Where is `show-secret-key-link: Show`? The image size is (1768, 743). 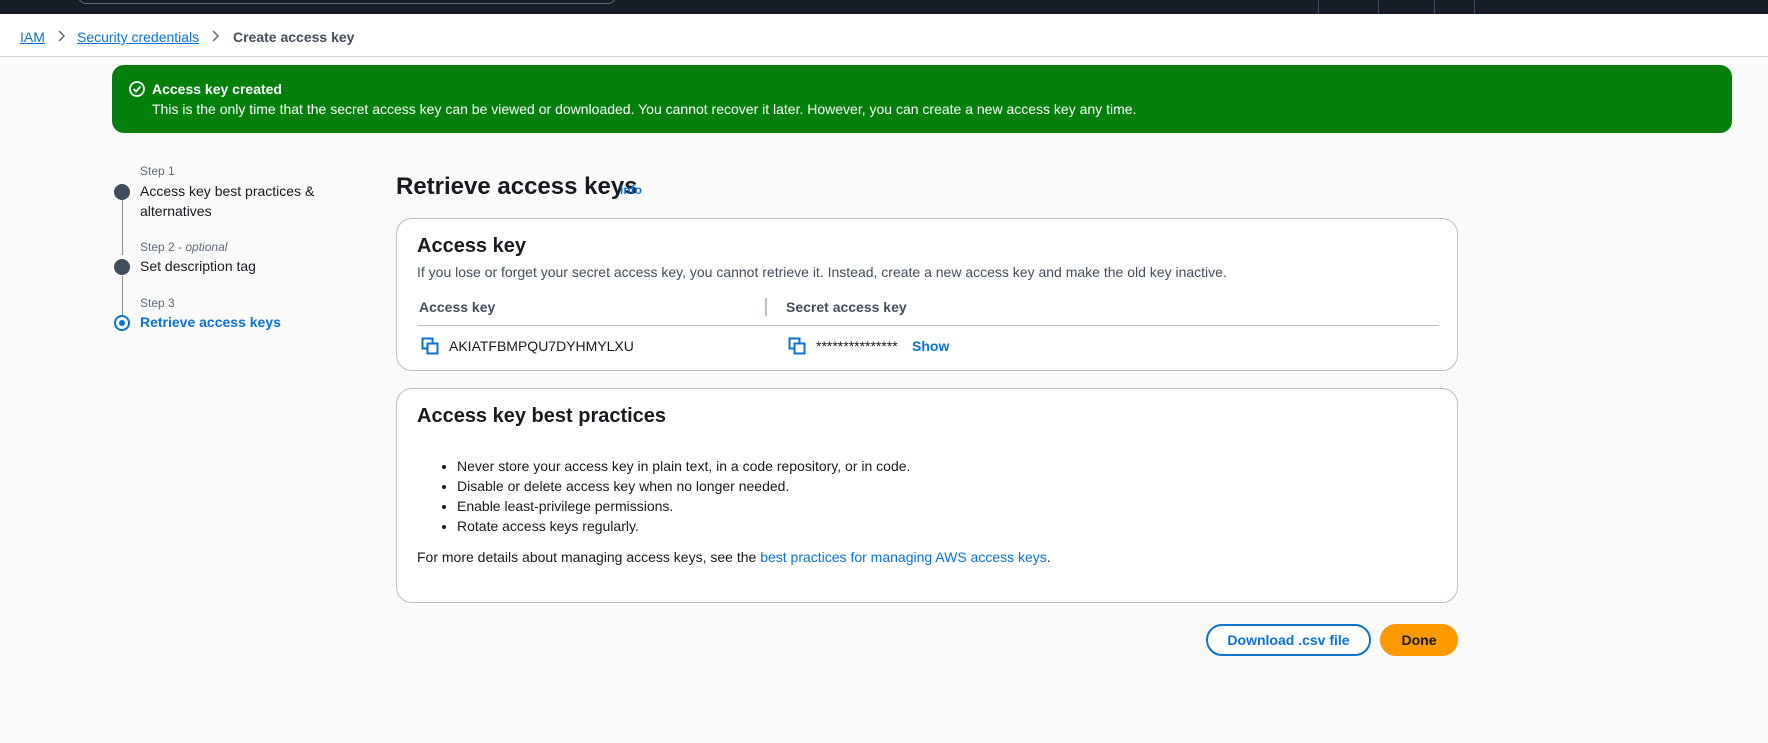 show-secret-key-link: Show is located at coordinates (930, 346).